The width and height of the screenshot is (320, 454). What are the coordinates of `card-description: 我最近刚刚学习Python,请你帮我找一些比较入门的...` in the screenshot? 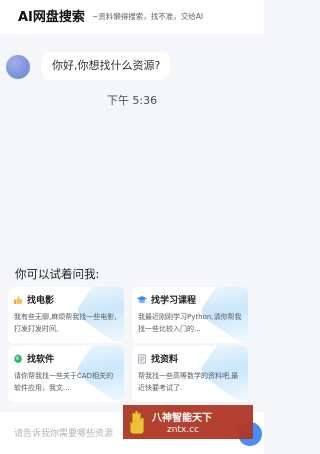 It's located at (190, 323).